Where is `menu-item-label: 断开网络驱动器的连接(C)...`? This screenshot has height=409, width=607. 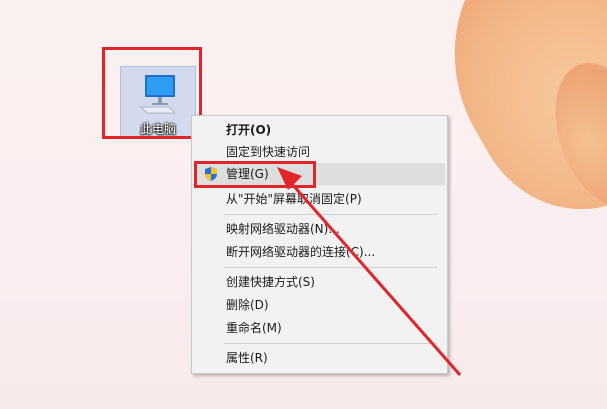 menu-item-label: 断开网络驱动器的连接(C)... is located at coordinates (301, 252).